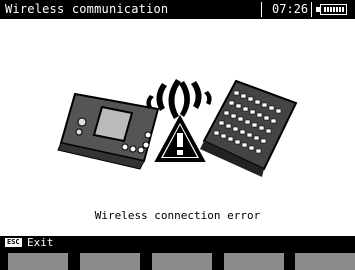  I want to click on title-bar: Wireless communication 07:26, so click(177, 9).